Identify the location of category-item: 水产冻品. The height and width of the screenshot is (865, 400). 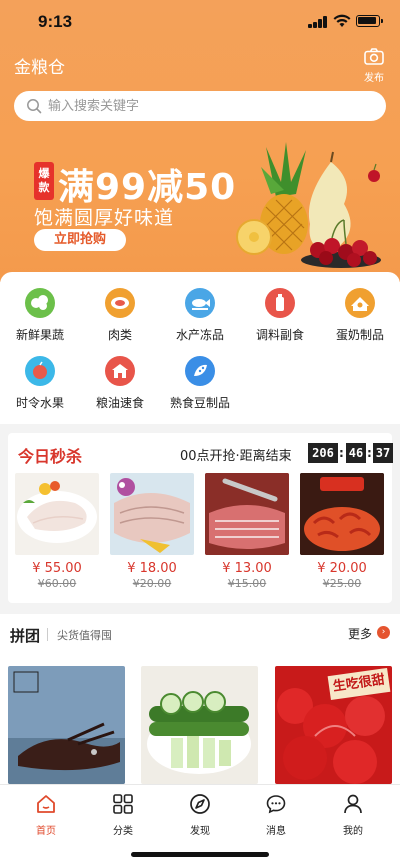
(200, 315).